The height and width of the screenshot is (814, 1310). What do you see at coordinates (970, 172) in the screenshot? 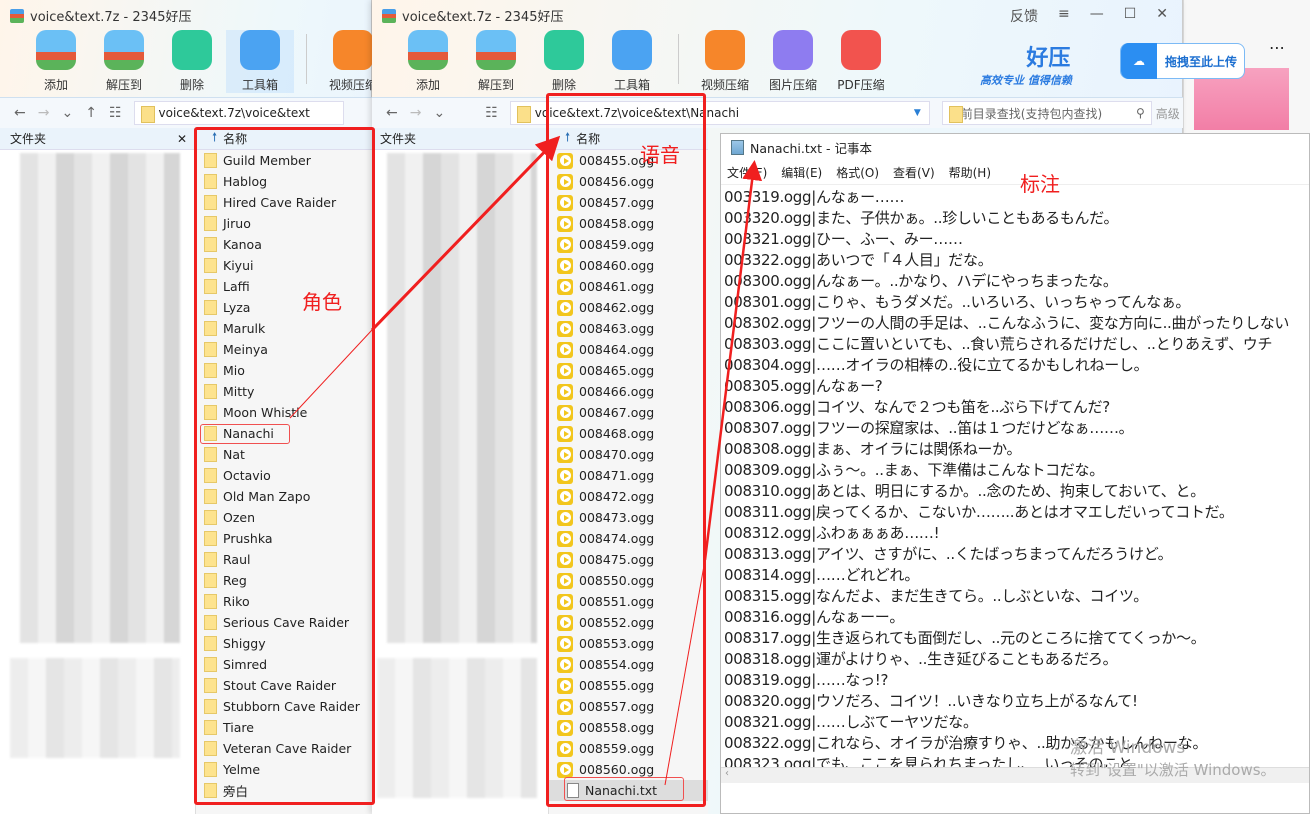
I see `menu-item: 帮助(H)` at bounding box center [970, 172].